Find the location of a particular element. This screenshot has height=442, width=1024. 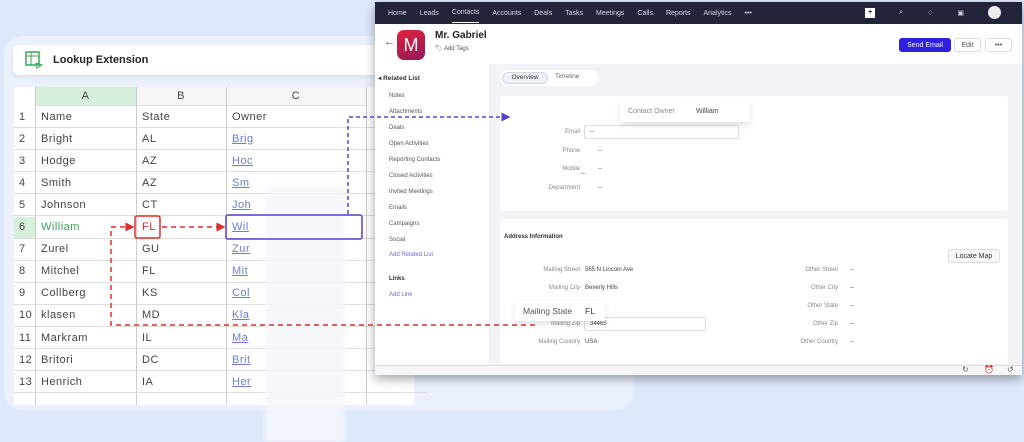

cell-name: Henrich is located at coordinates (85, 382).